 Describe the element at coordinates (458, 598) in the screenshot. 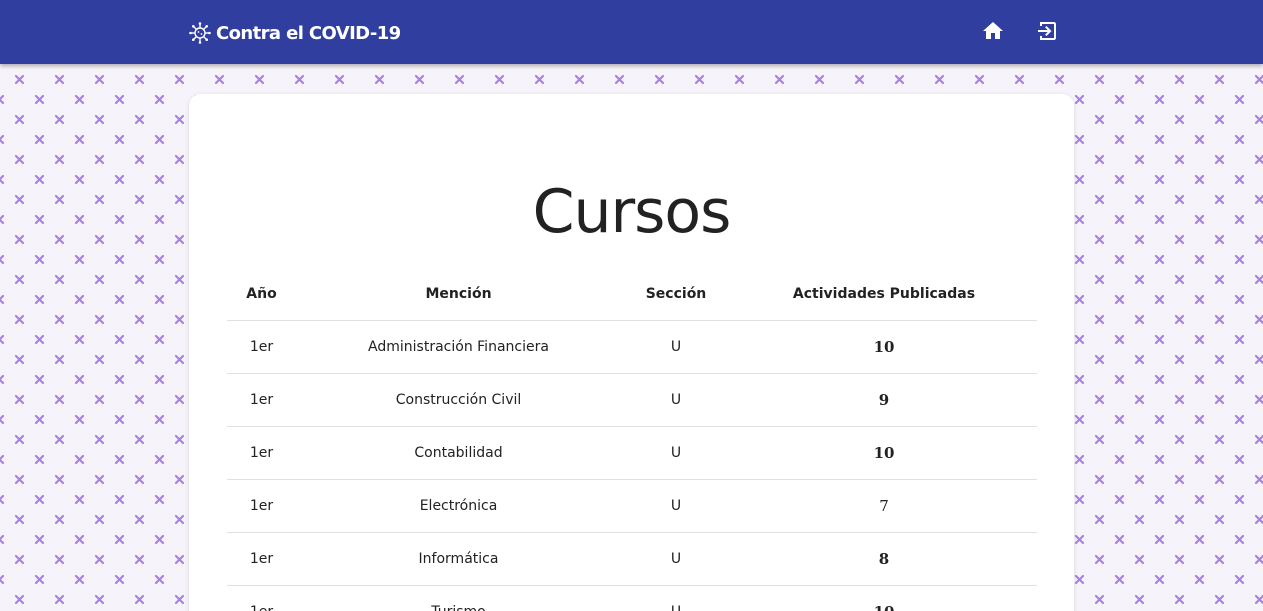

I see `cell-mention: Turismo` at that location.